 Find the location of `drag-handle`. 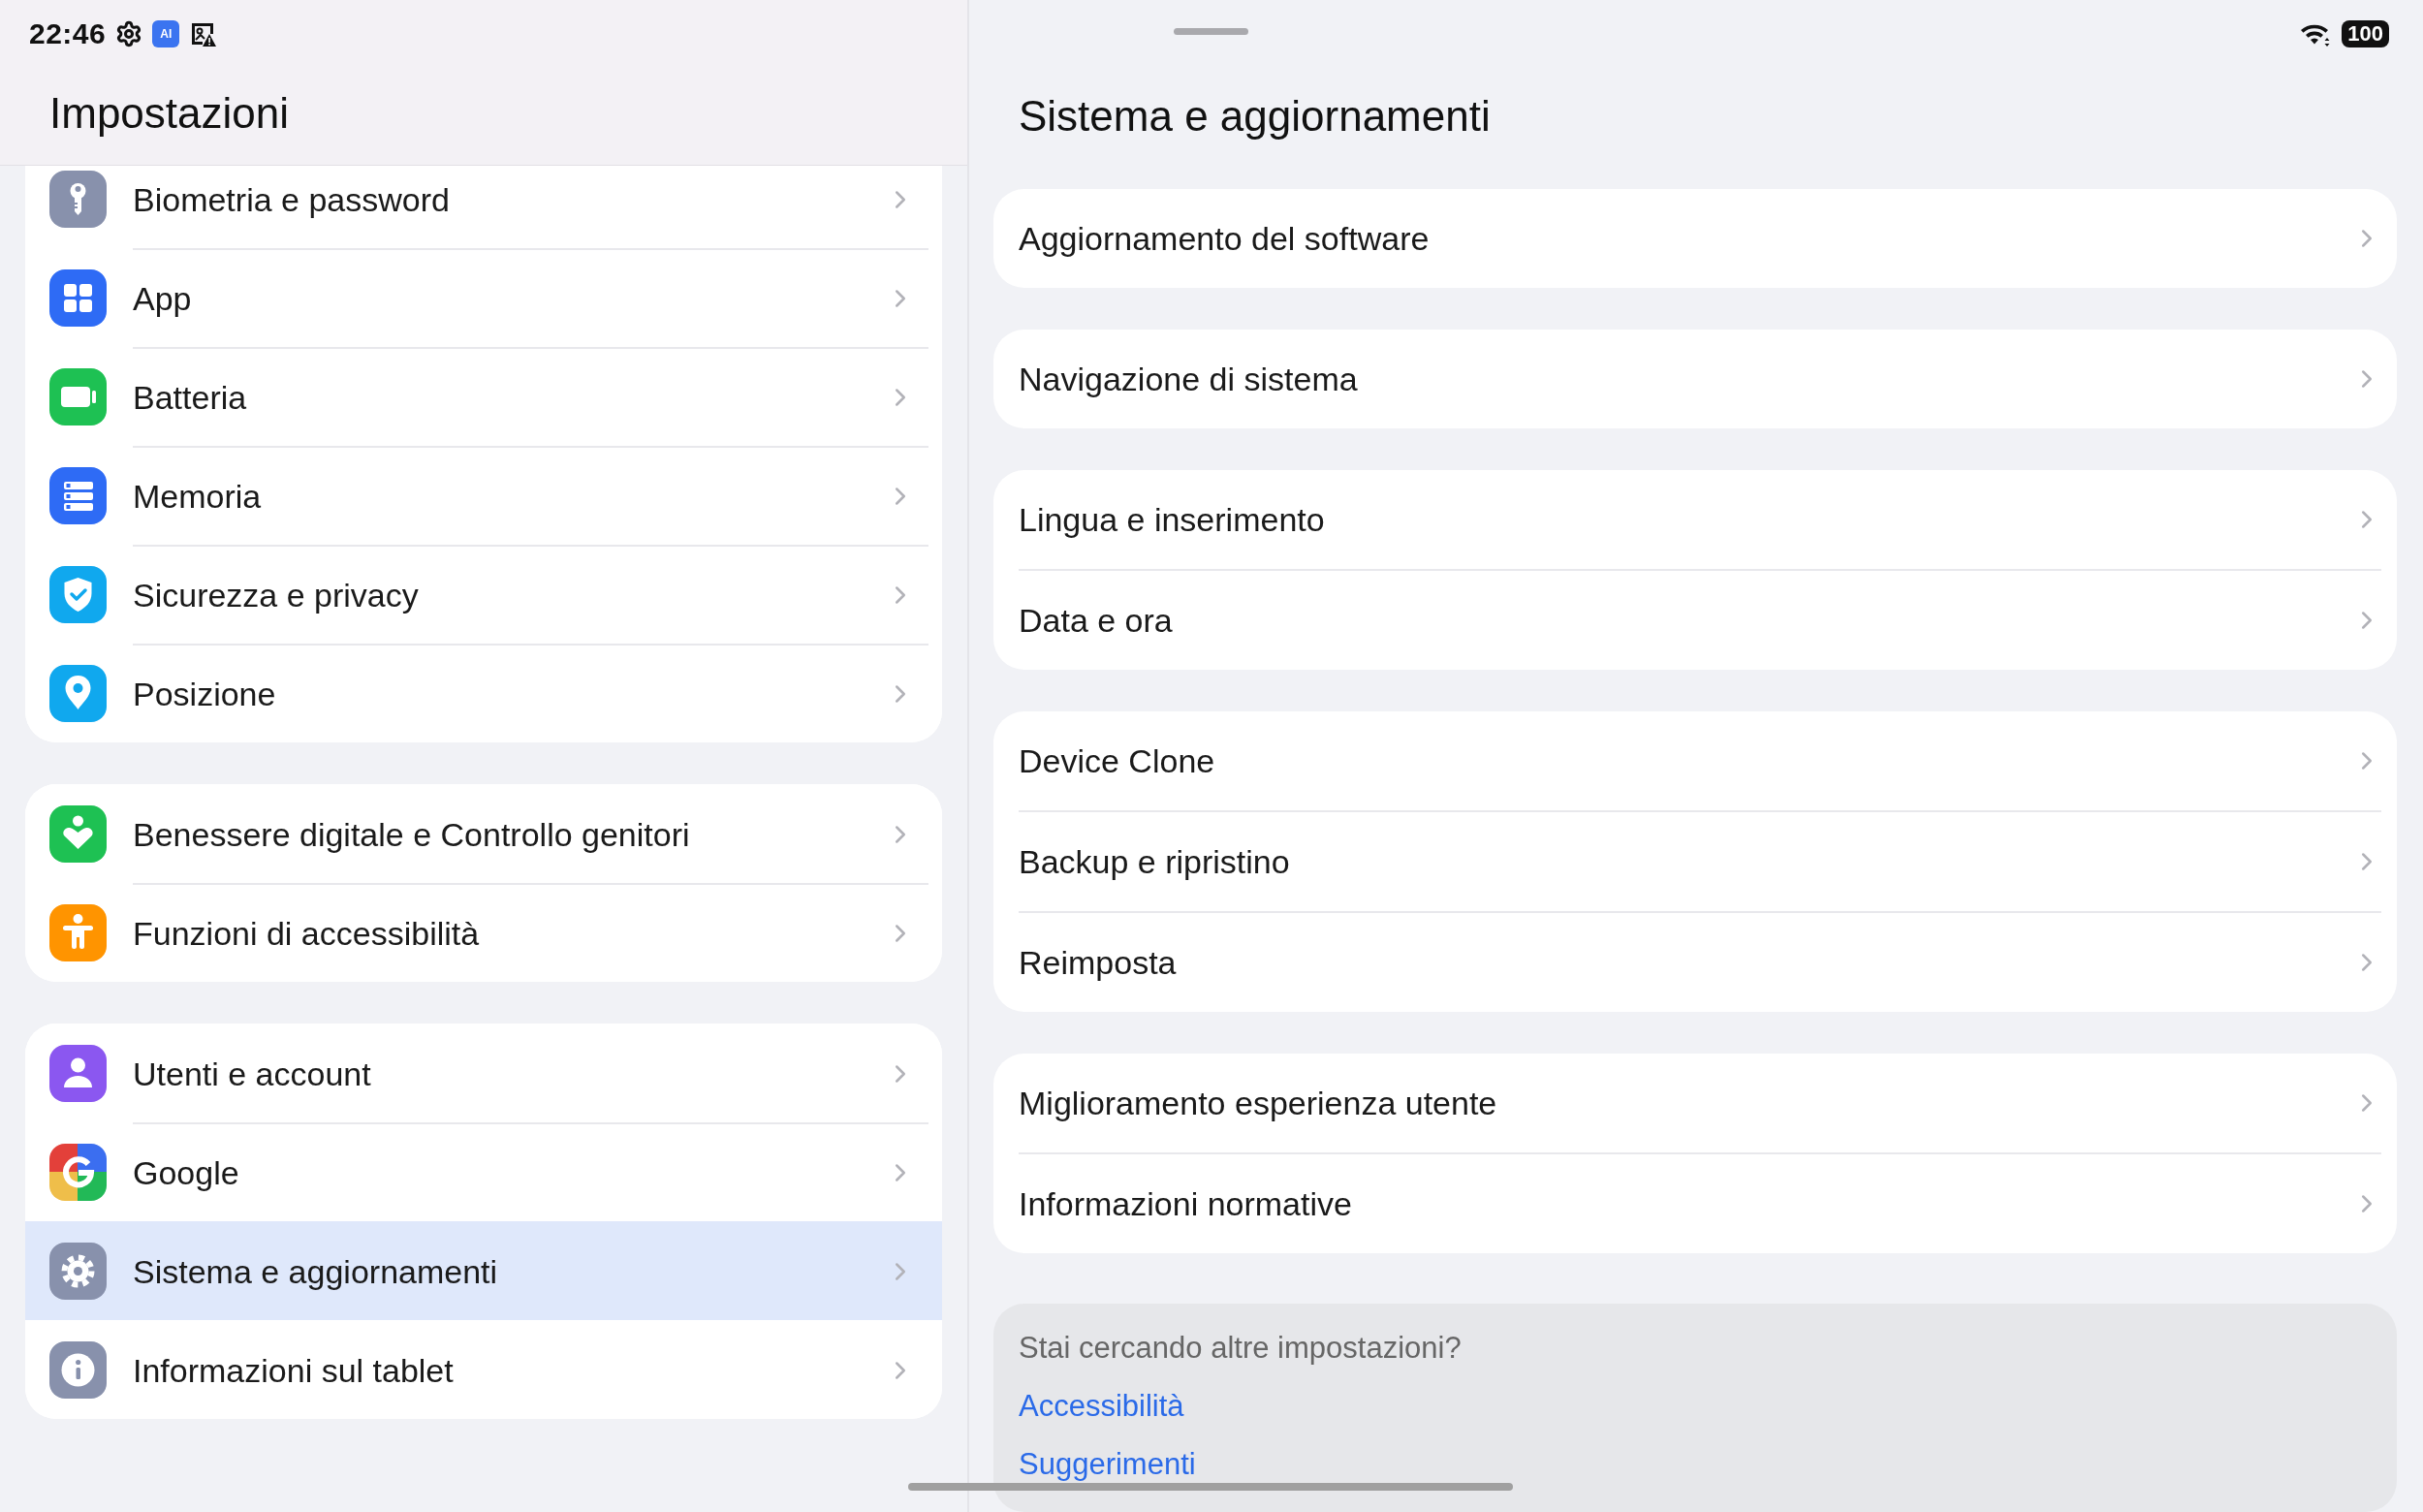

drag-handle is located at coordinates (1211, 31).